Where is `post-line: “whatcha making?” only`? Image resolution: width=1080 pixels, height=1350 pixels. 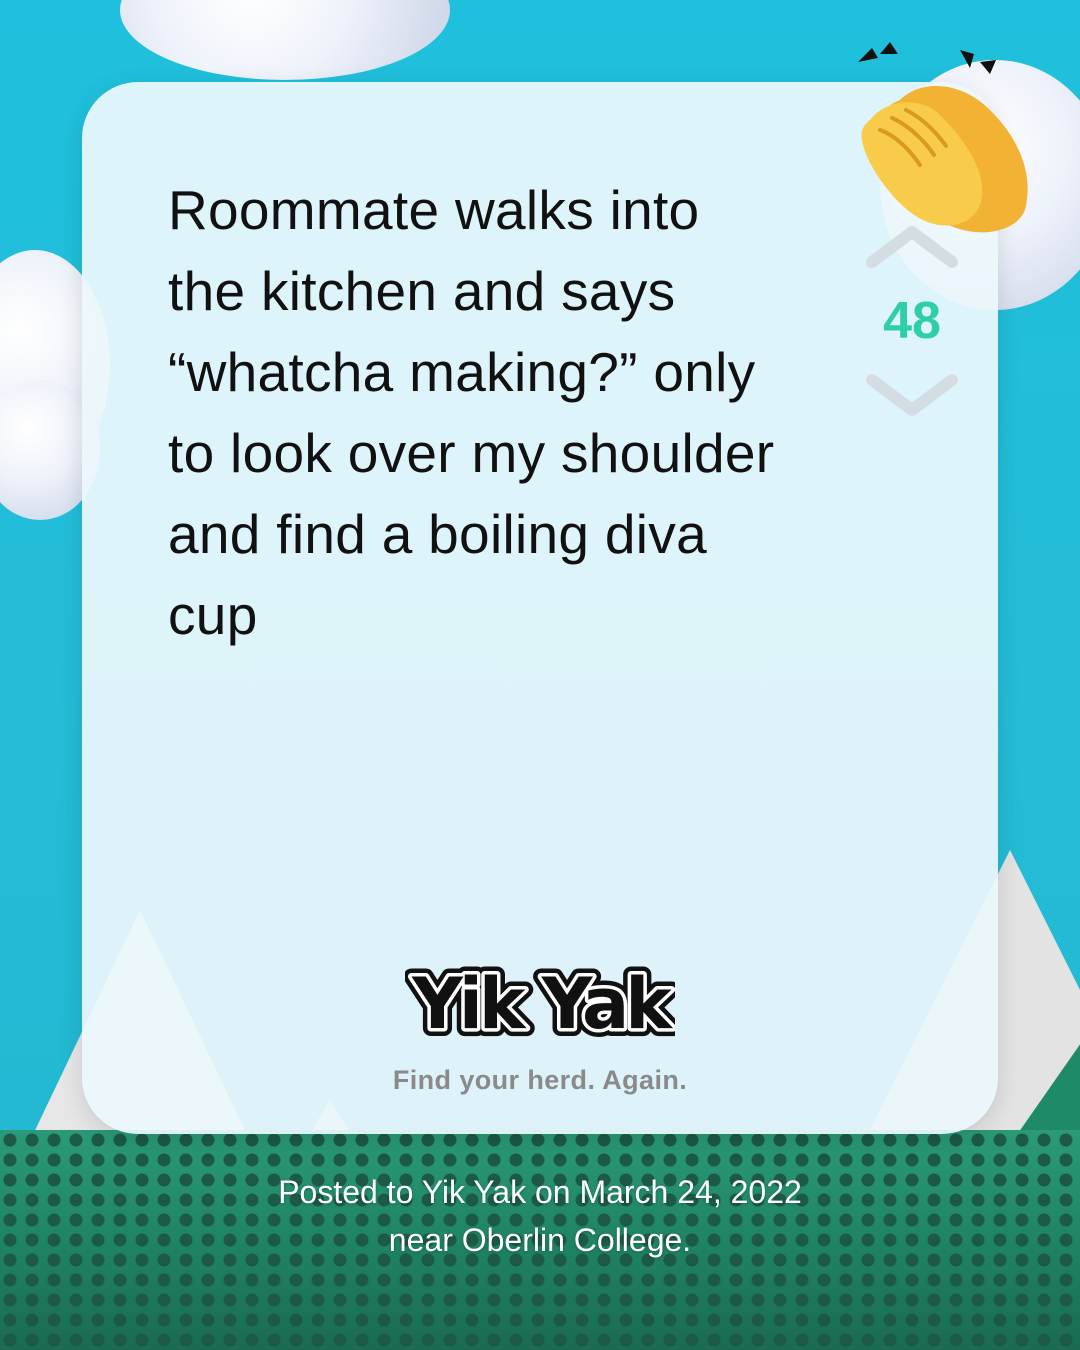
post-line: “whatcha making?” only is located at coordinates (462, 372).